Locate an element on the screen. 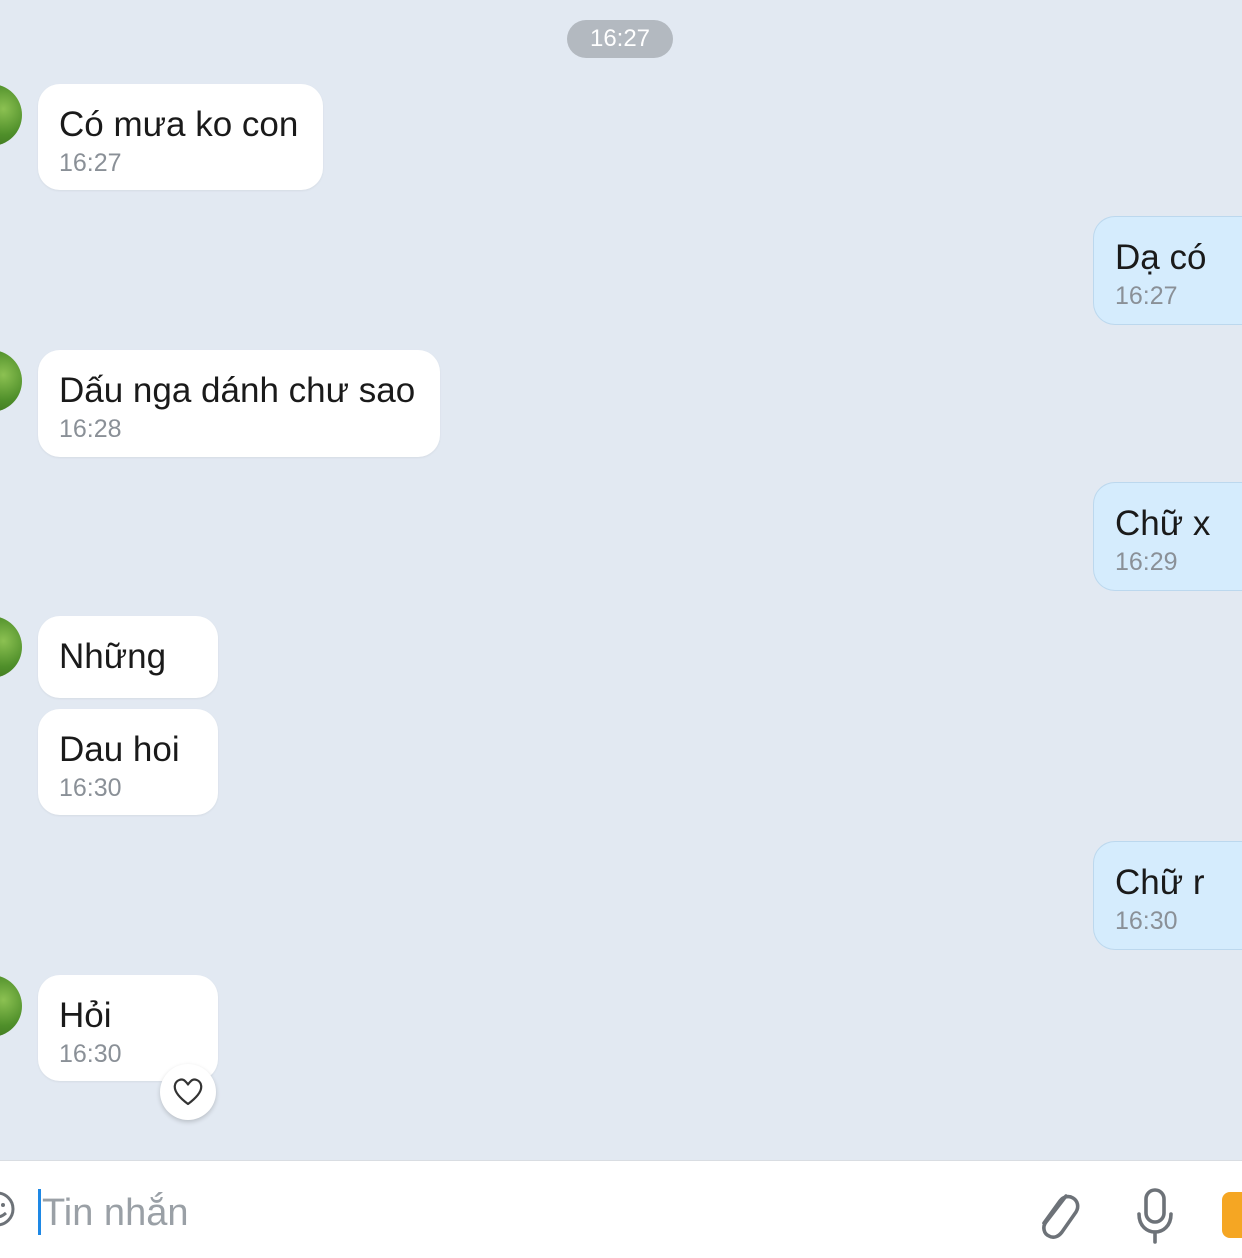 The image size is (1242, 1258). attach-icon is located at coordinates (1057, 1217).